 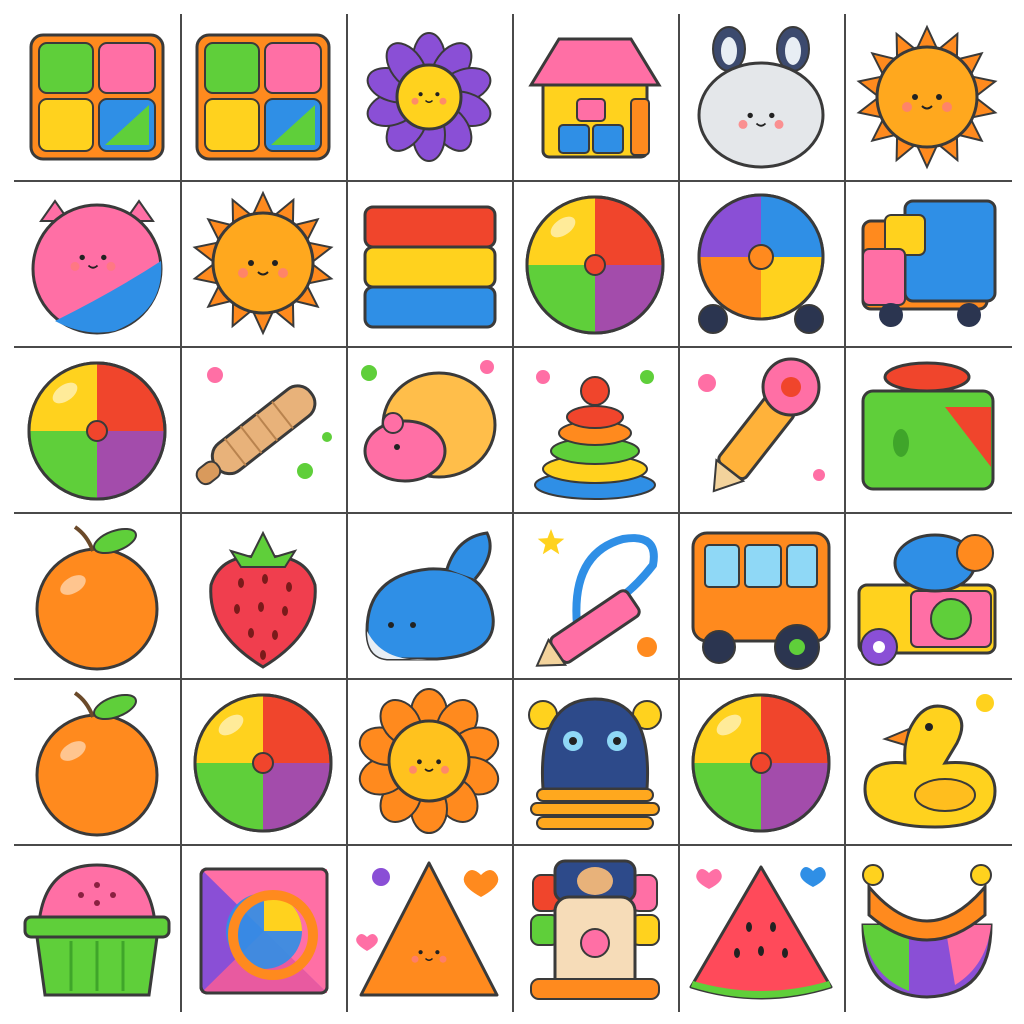 I want to click on tile-r4c6, so click(x=927, y=595).